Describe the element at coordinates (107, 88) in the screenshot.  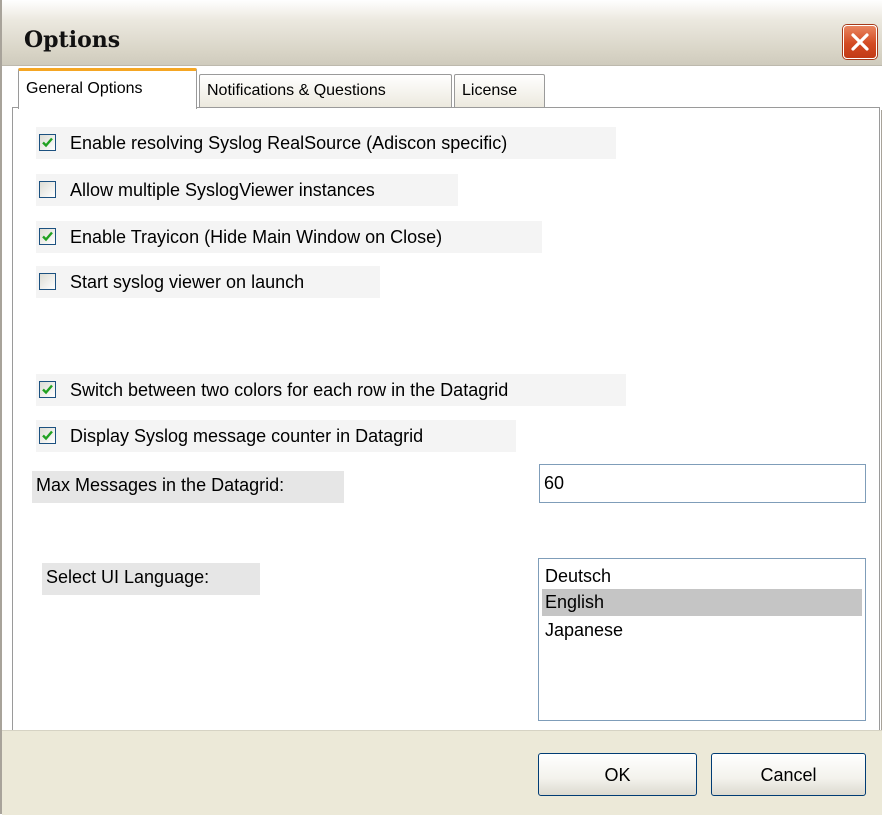
I see `tab-general-options: General Options` at that location.